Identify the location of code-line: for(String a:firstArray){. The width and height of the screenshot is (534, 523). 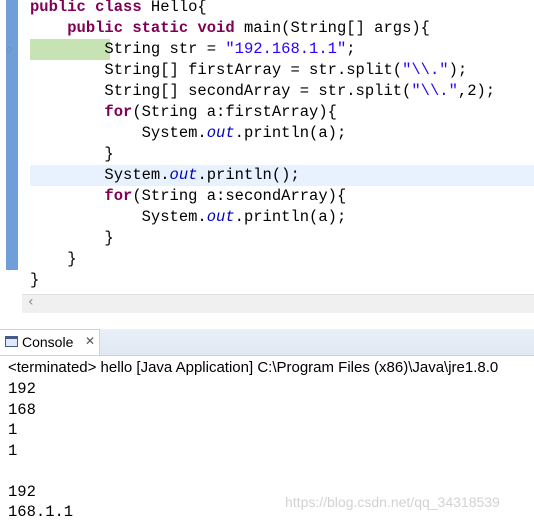
(282, 112).